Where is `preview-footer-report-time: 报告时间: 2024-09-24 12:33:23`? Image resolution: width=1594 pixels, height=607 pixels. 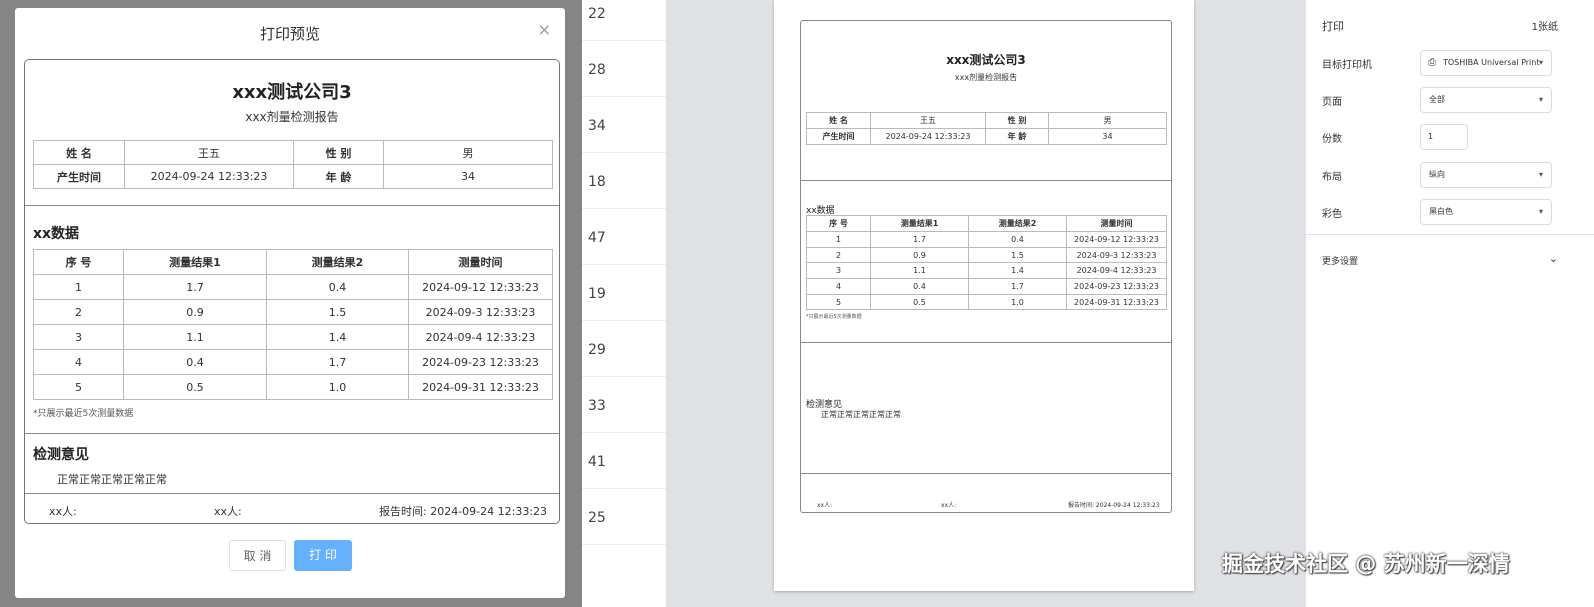 preview-footer-report-time: 报告时间: 2024-09-24 12:33:23 is located at coordinates (1114, 505).